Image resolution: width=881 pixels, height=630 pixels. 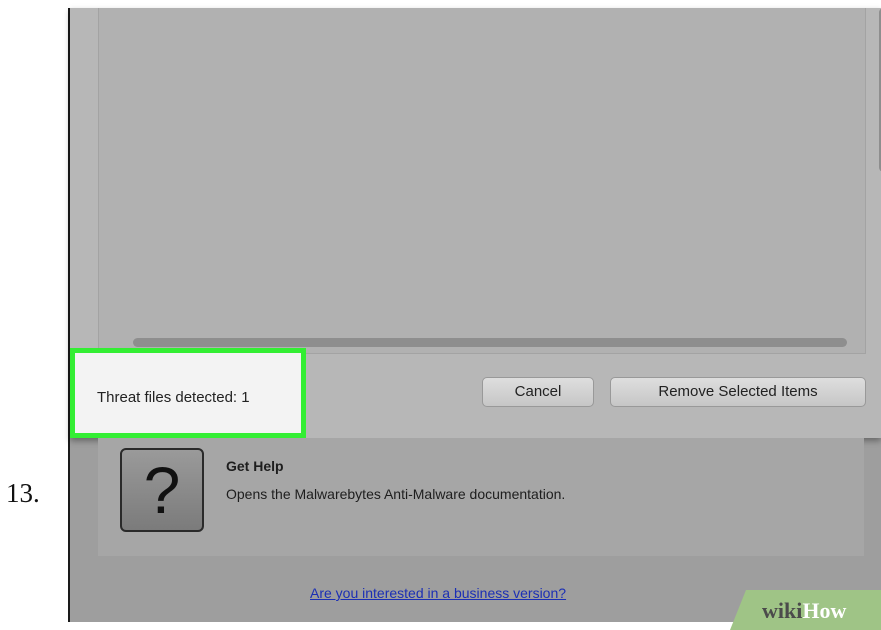 I want to click on step-number: 13., so click(x=23, y=493).